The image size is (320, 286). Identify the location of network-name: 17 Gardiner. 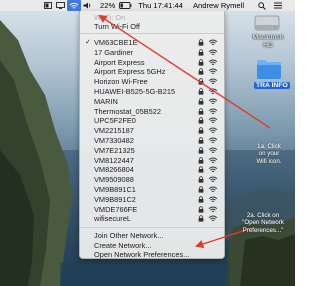
(114, 52).